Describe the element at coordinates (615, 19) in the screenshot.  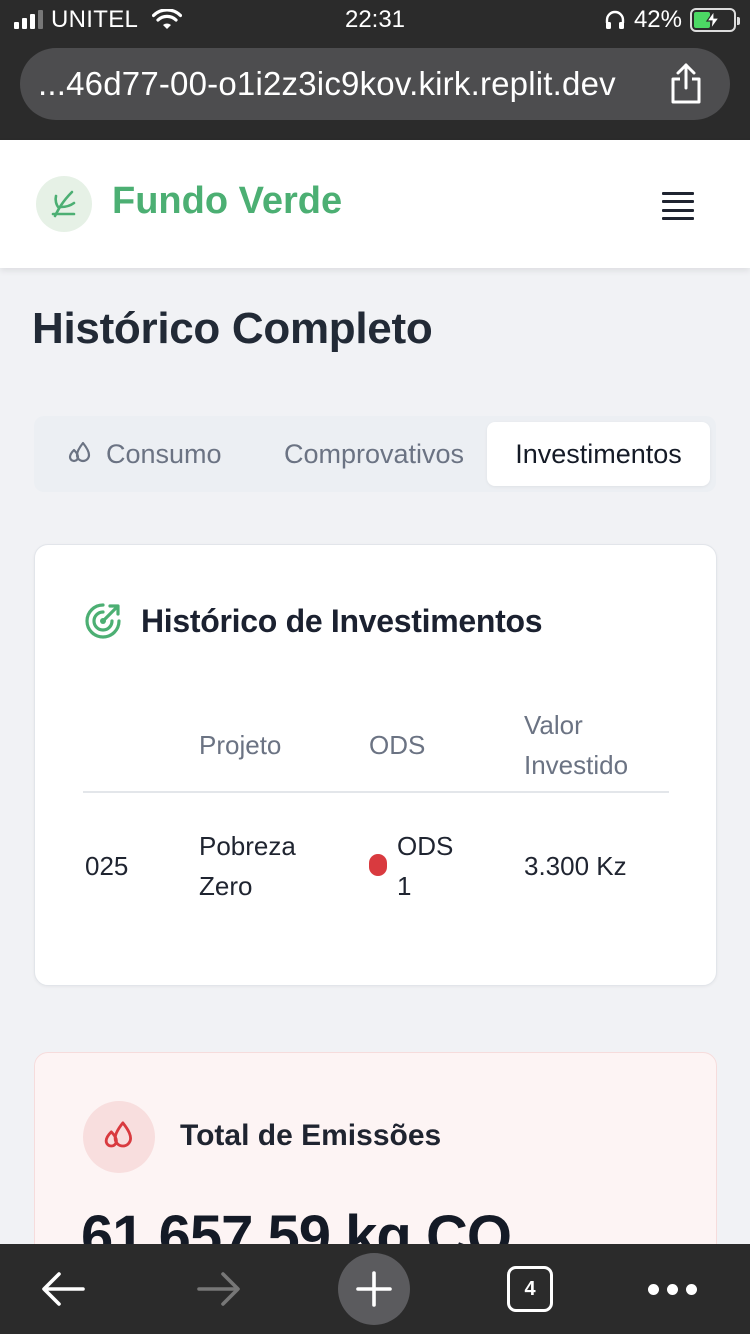
I see `headphones-icon` at that location.